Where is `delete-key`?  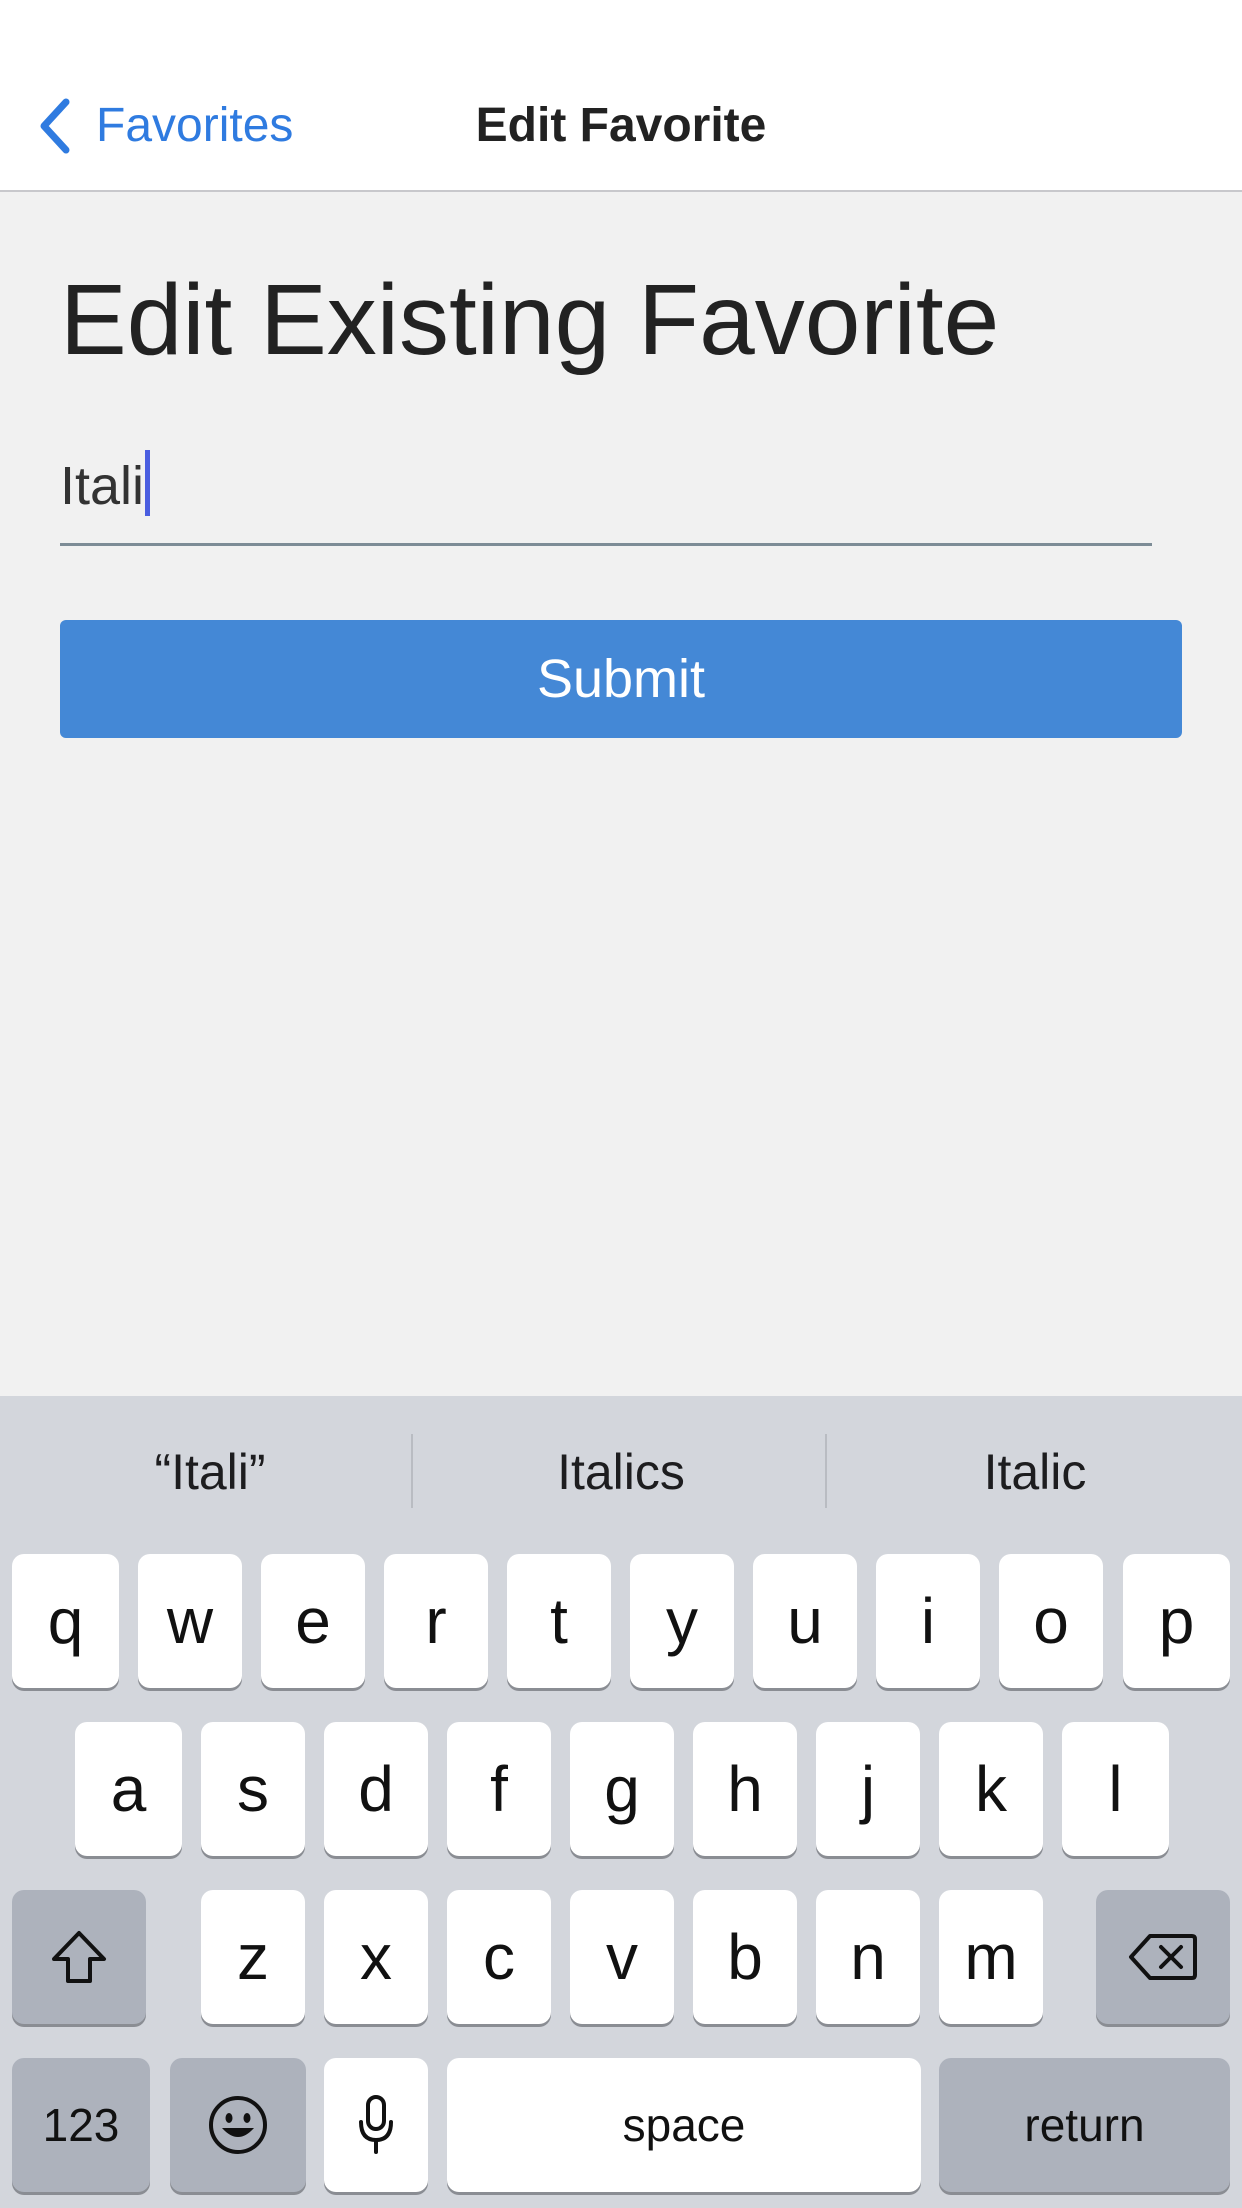 delete-key is located at coordinates (1163, 1957).